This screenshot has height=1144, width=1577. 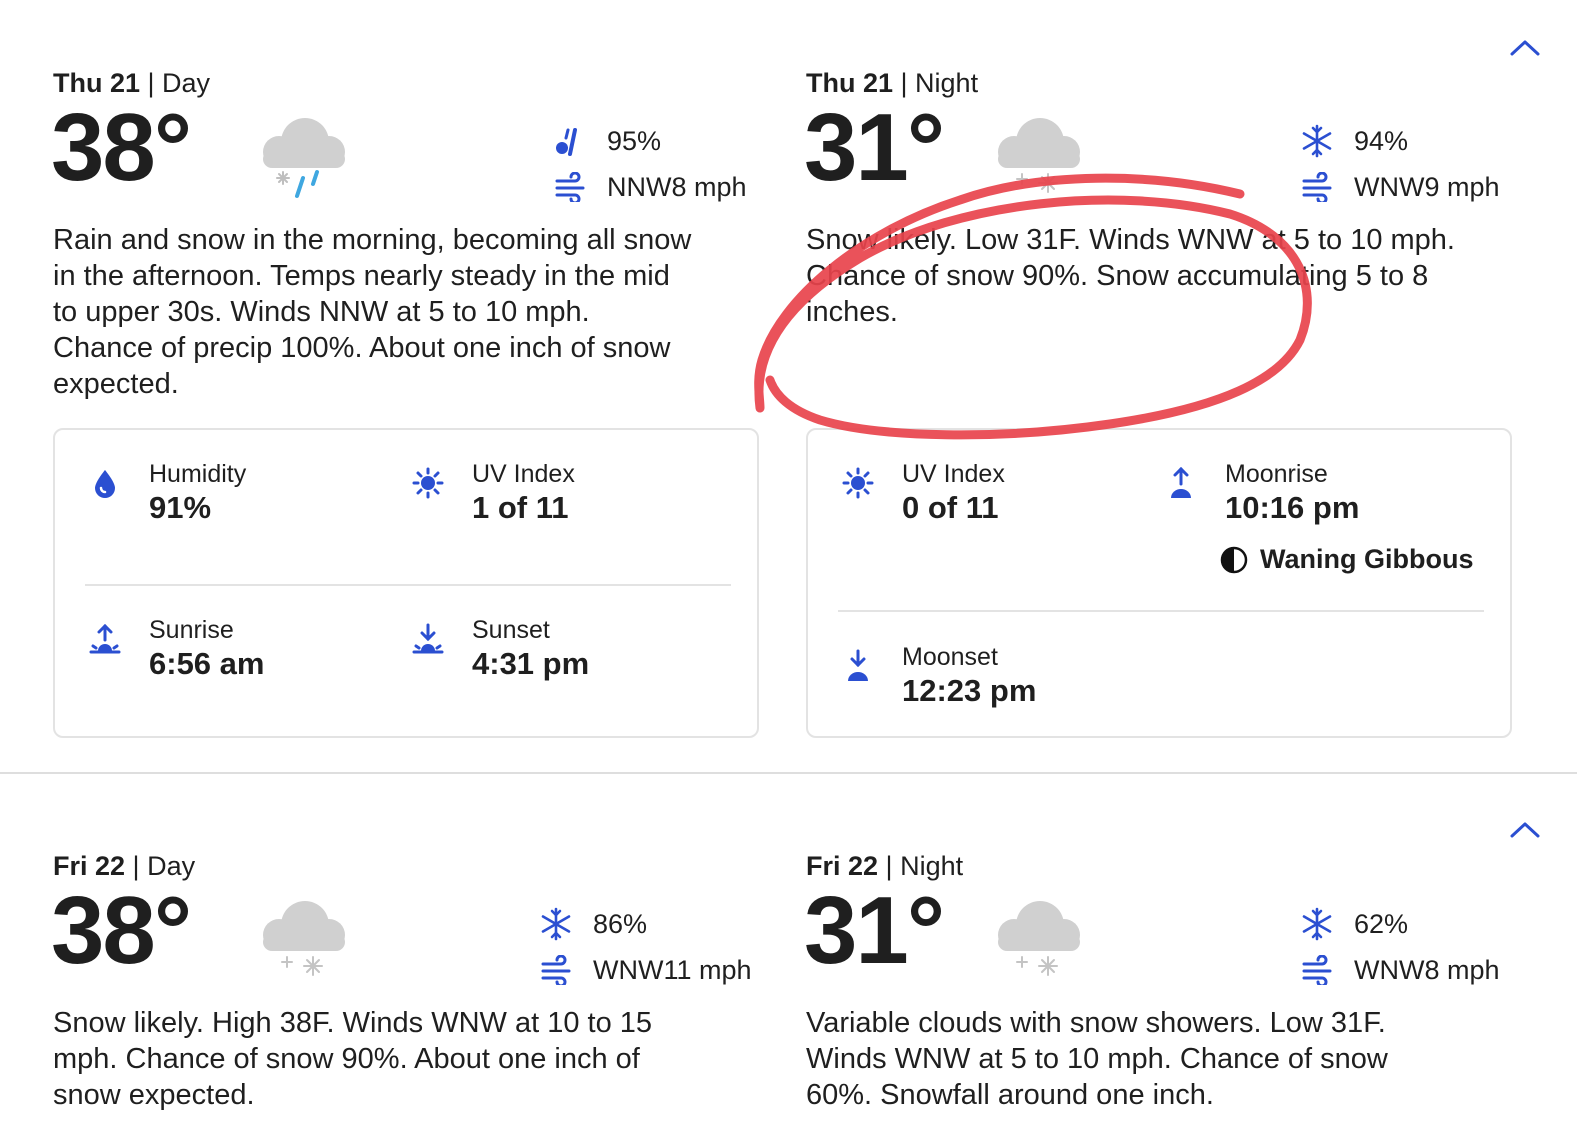 I want to click on precip-stat: 62%, so click(x=1354, y=924).